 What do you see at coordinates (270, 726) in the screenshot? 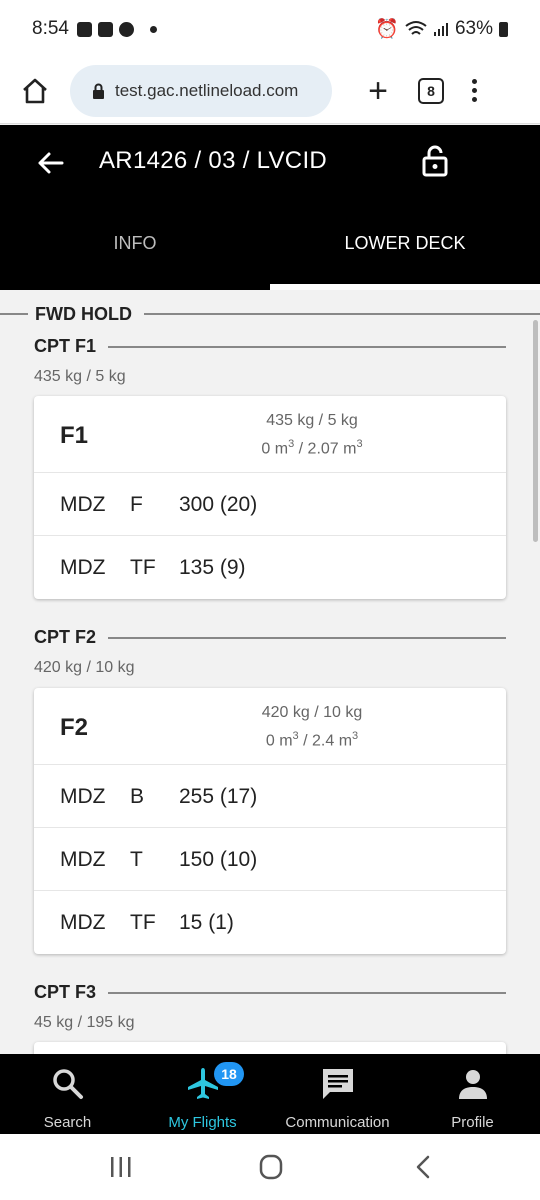
I see `card-header: F2 420 kg / 10 kg 0 m3 / 2.4 m3` at bounding box center [270, 726].